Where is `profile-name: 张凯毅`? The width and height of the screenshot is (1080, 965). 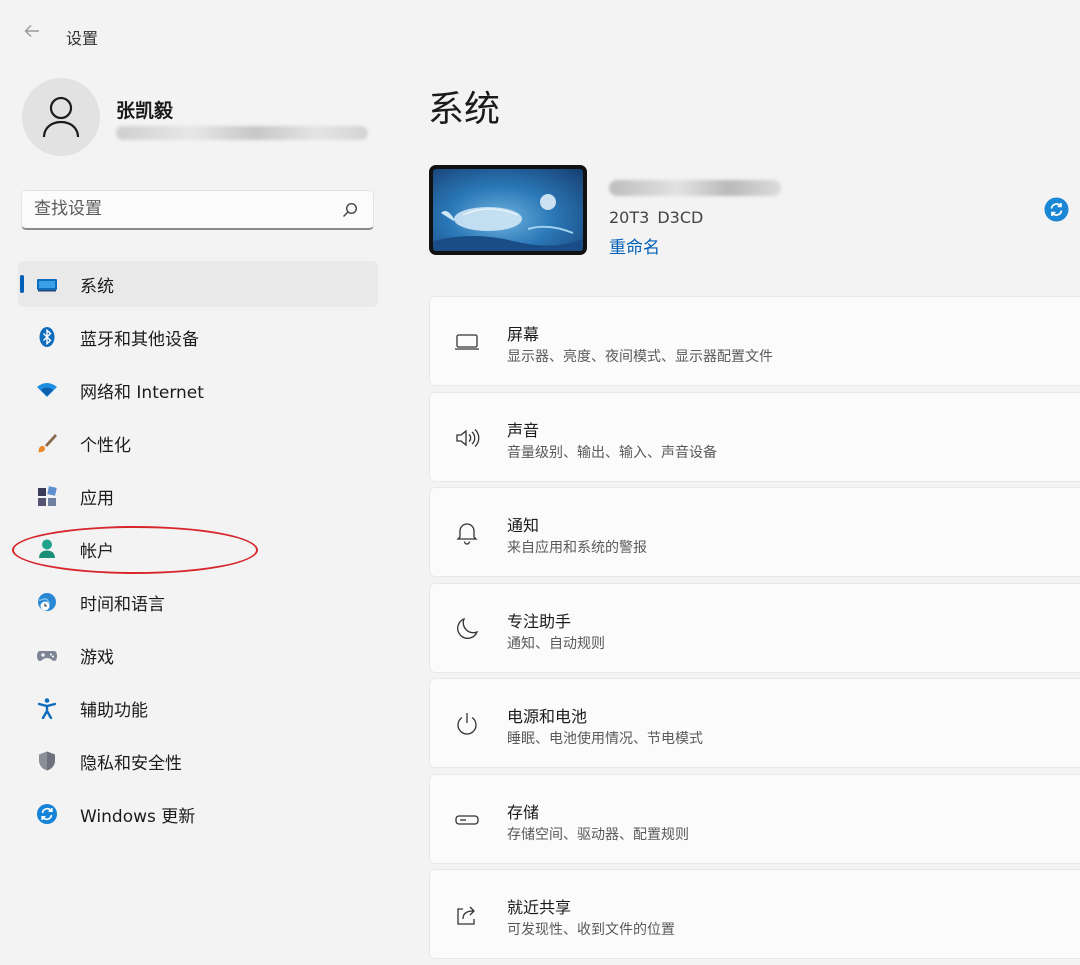 profile-name: 张凯毅 is located at coordinates (145, 111).